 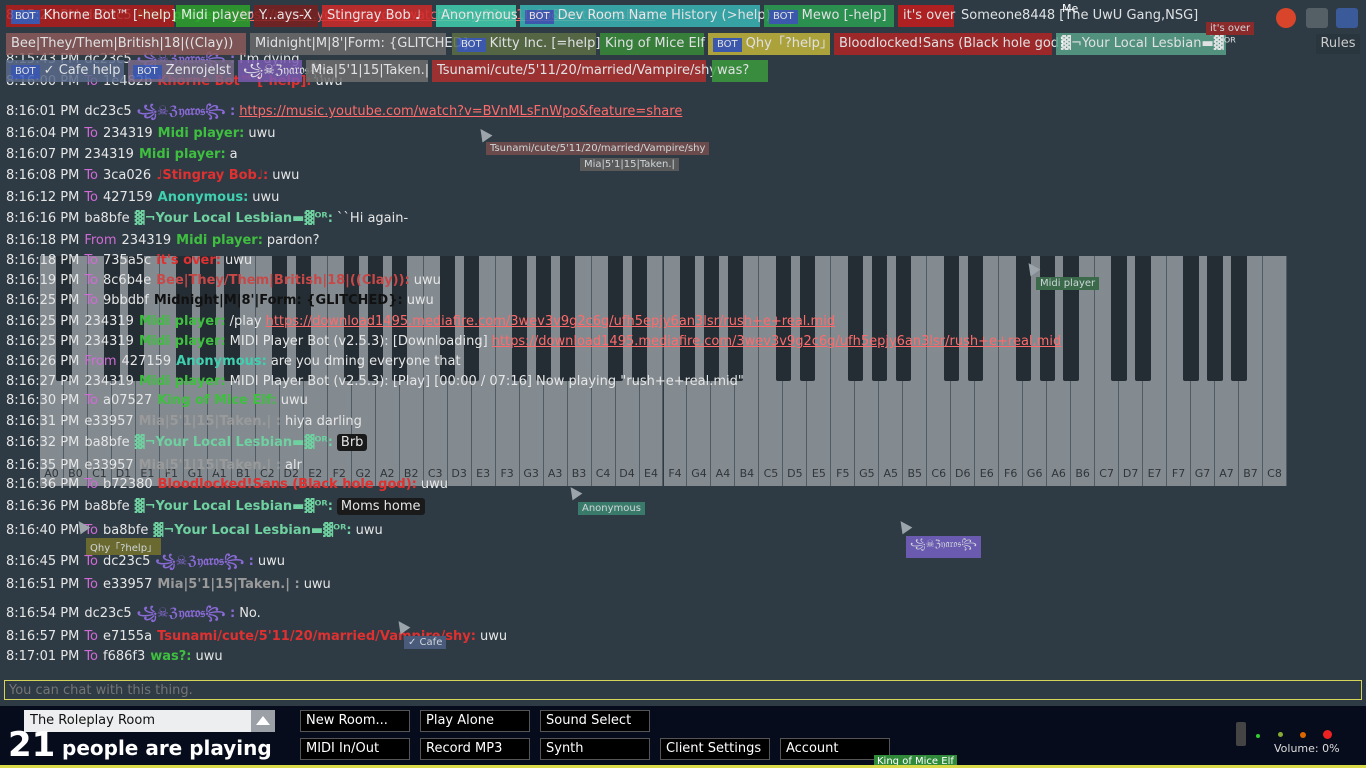 I want to click on cursor-label: Mia|5'1|15|Taken.|, so click(x=629, y=164).